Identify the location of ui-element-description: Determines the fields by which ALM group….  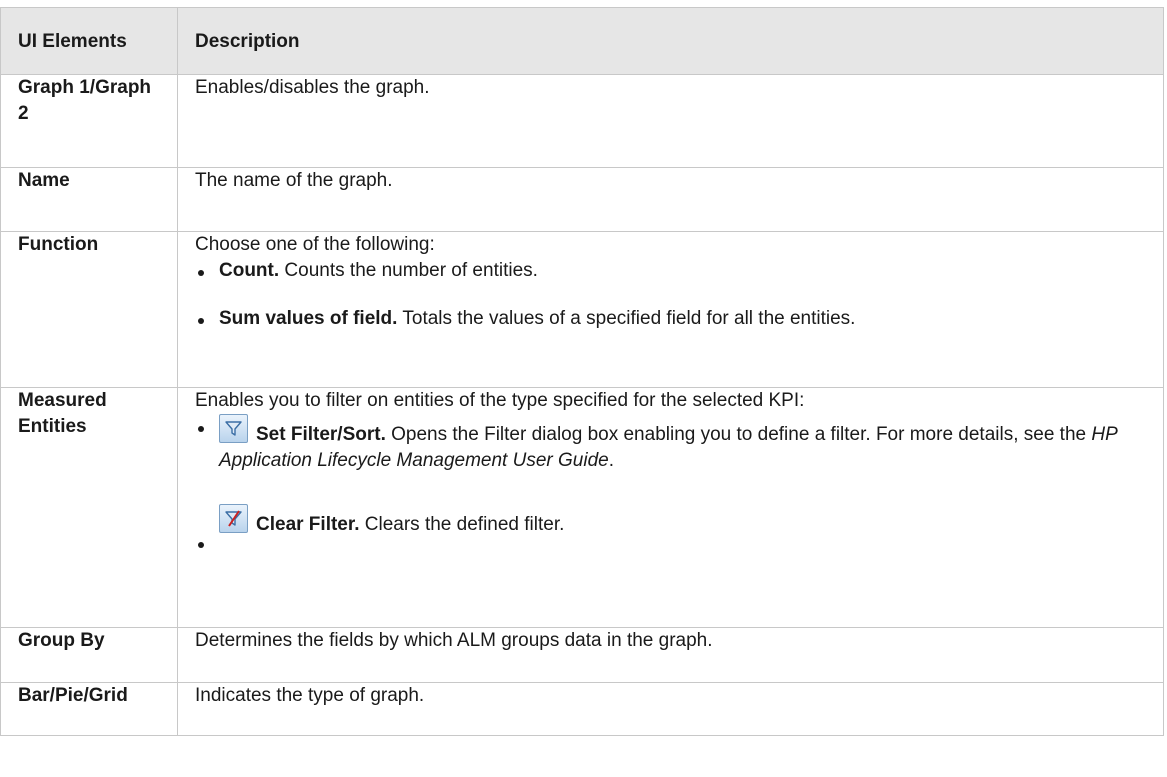
(670, 655).